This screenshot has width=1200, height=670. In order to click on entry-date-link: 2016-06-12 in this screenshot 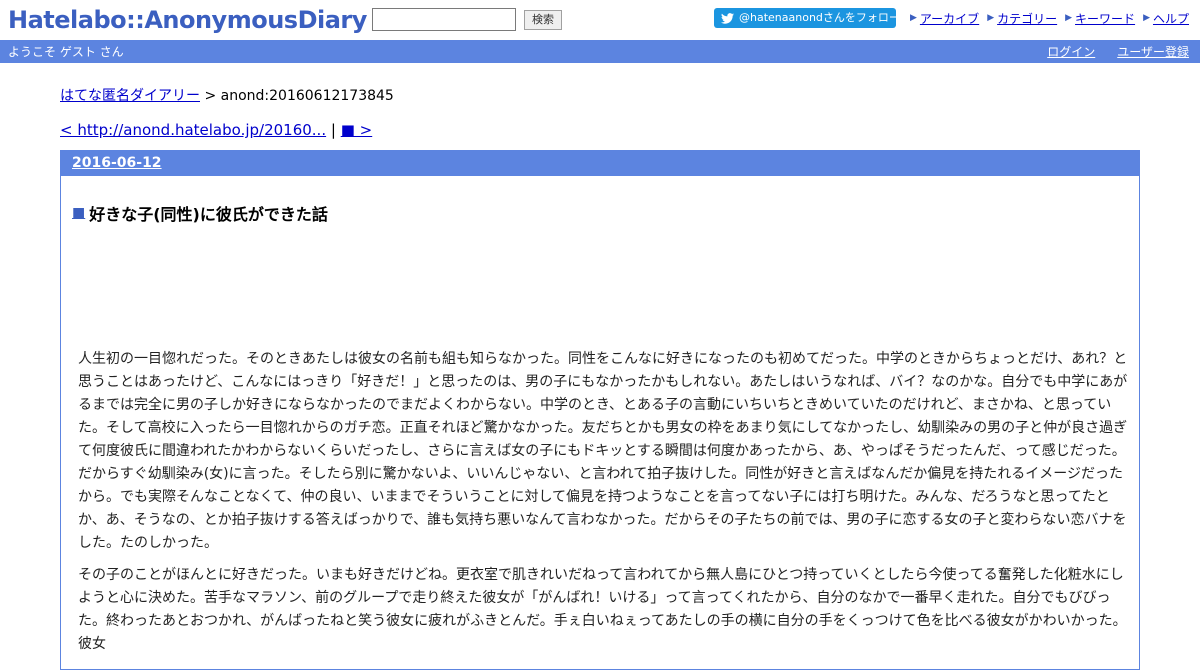, I will do `click(117, 163)`.